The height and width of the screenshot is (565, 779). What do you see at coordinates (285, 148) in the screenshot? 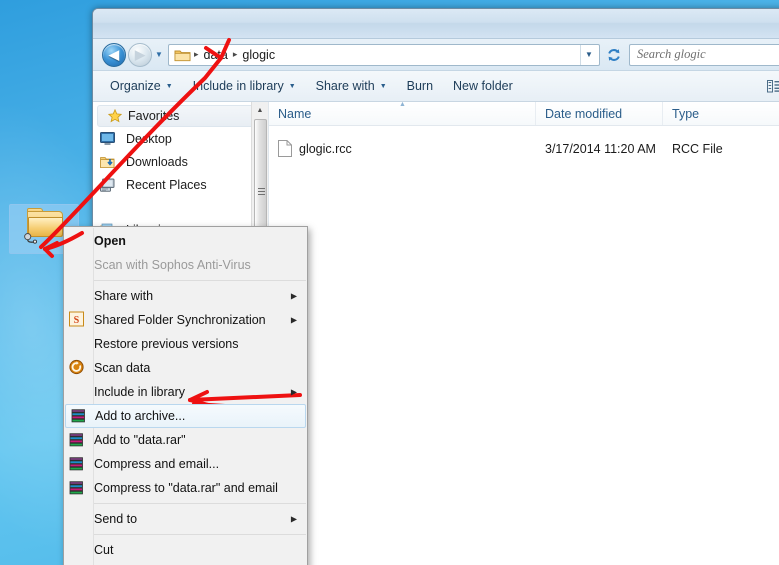
I see `generic-file-icon` at bounding box center [285, 148].